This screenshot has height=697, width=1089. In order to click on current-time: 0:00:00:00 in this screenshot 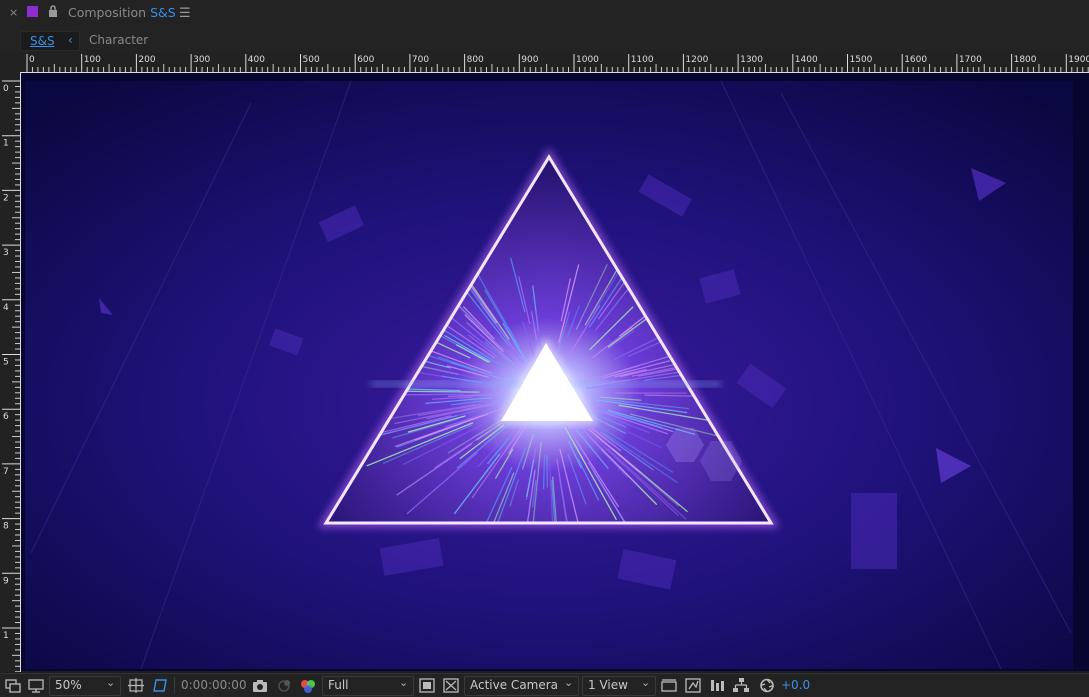, I will do `click(214, 685)`.